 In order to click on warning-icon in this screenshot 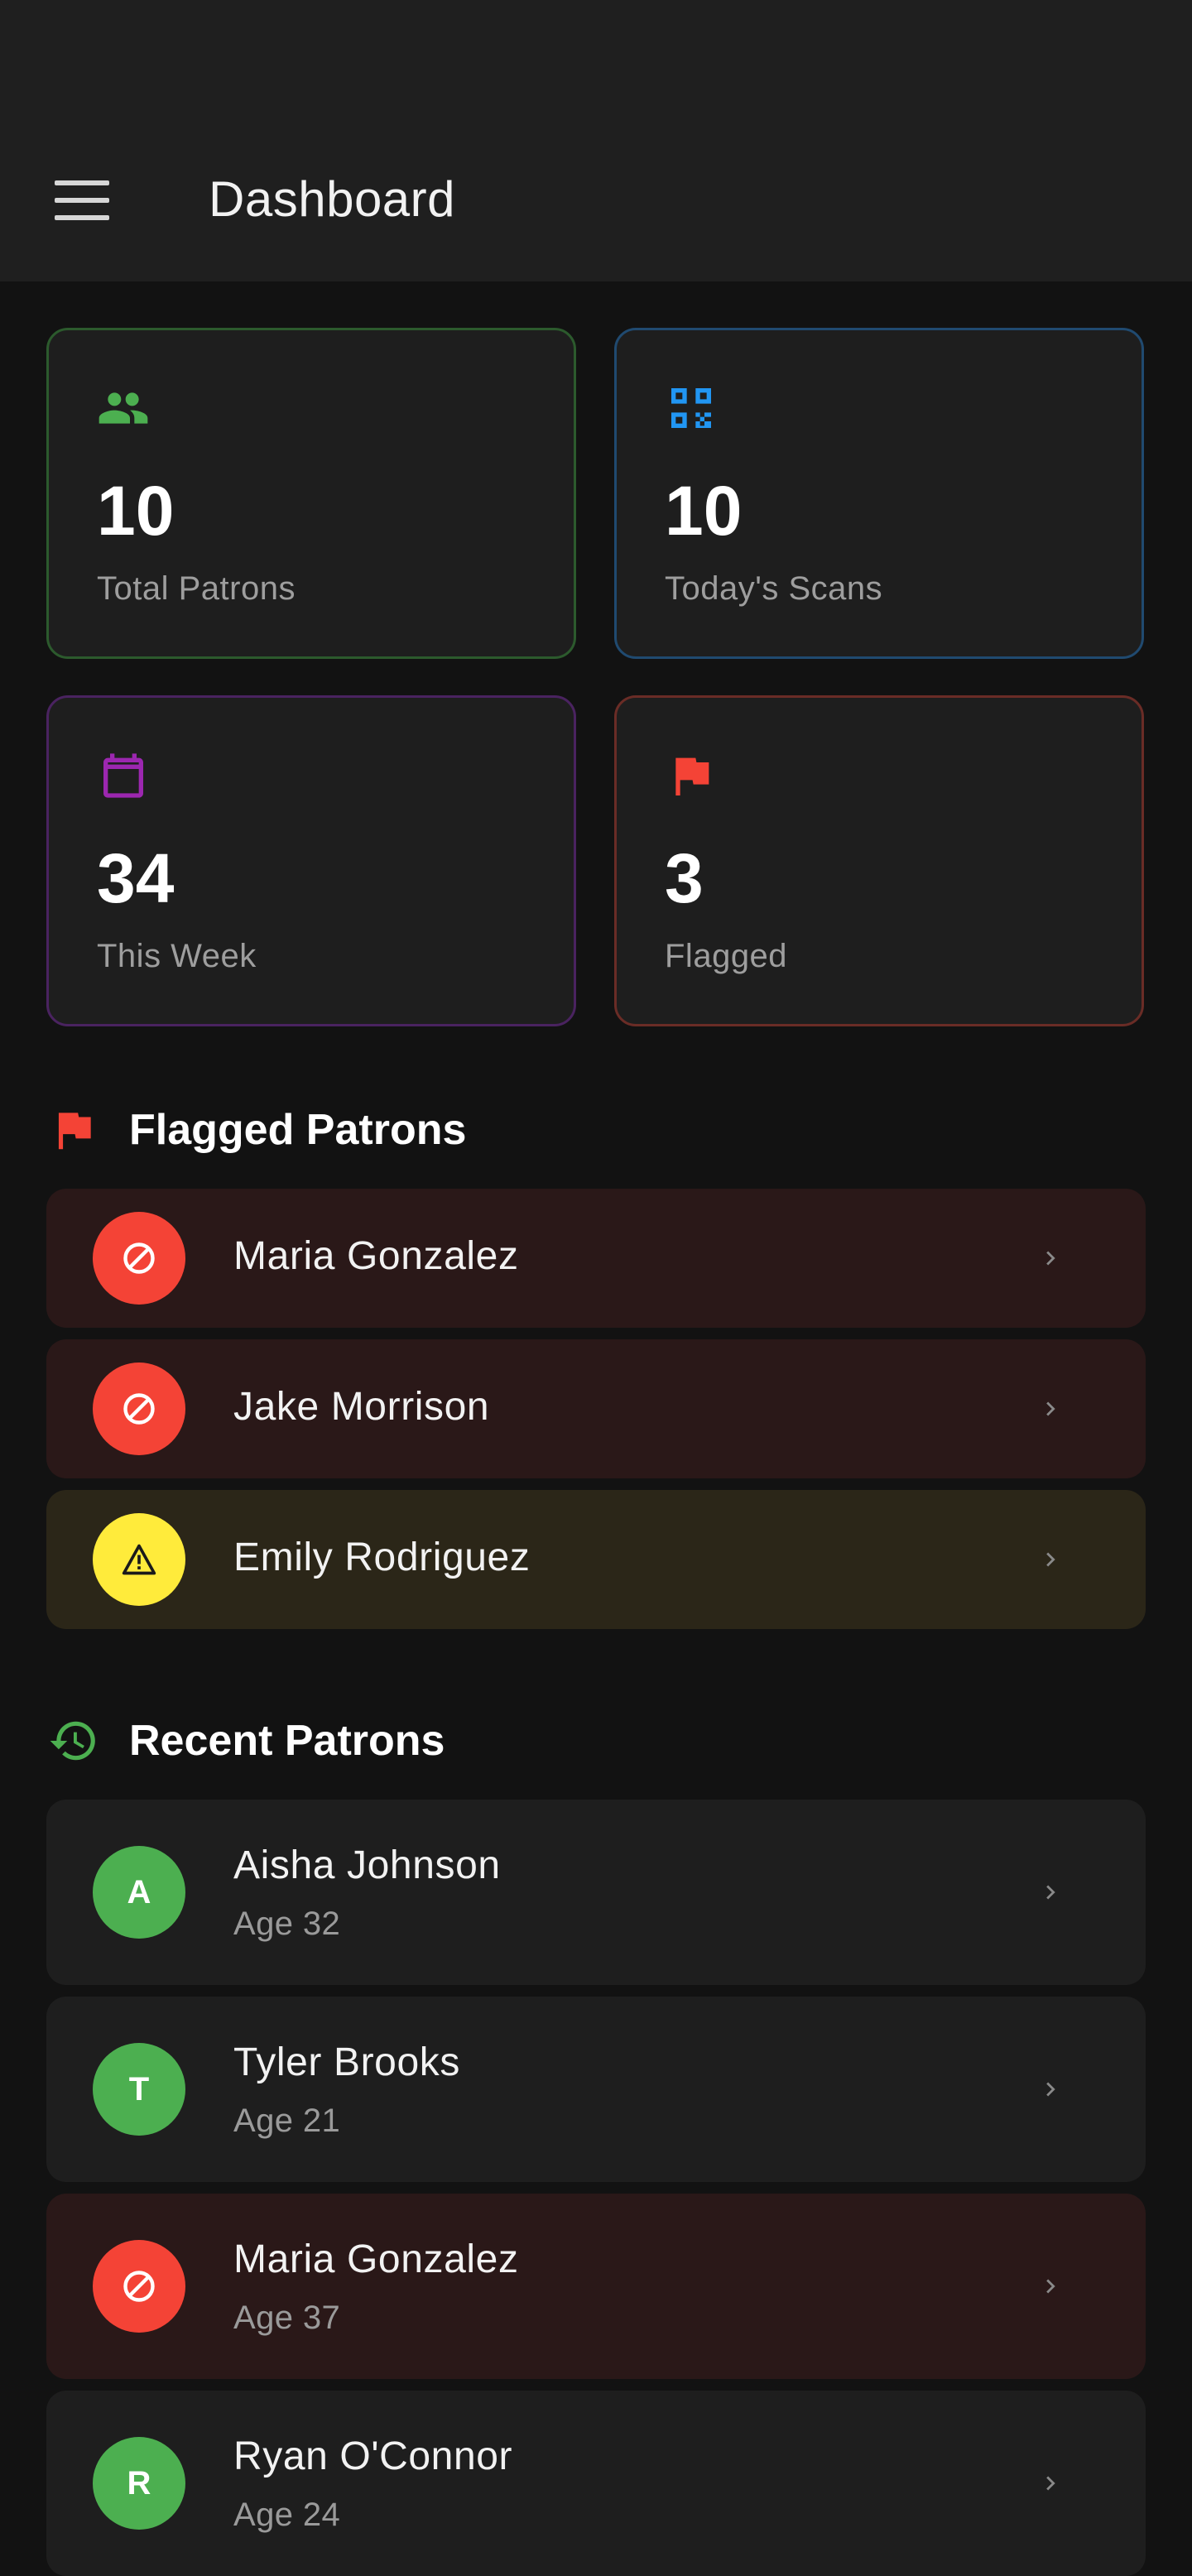, I will do `click(139, 1559)`.